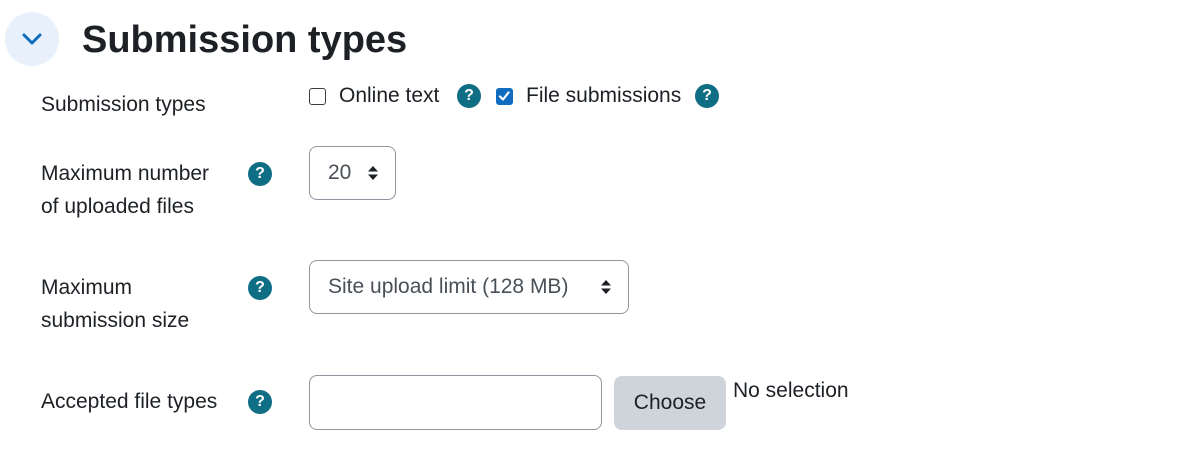 This screenshot has width=1179, height=451. I want to click on checkmark-icon, so click(504, 96).